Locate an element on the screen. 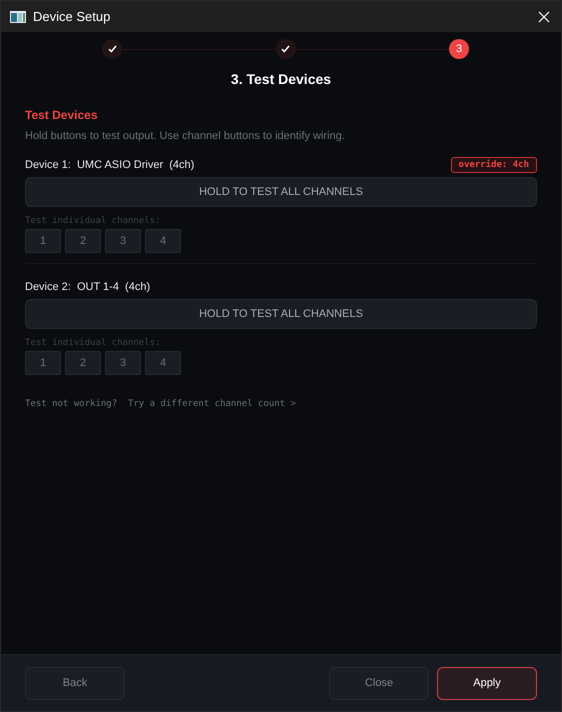  section-title: Test Devices is located at coordinates (61, 115).